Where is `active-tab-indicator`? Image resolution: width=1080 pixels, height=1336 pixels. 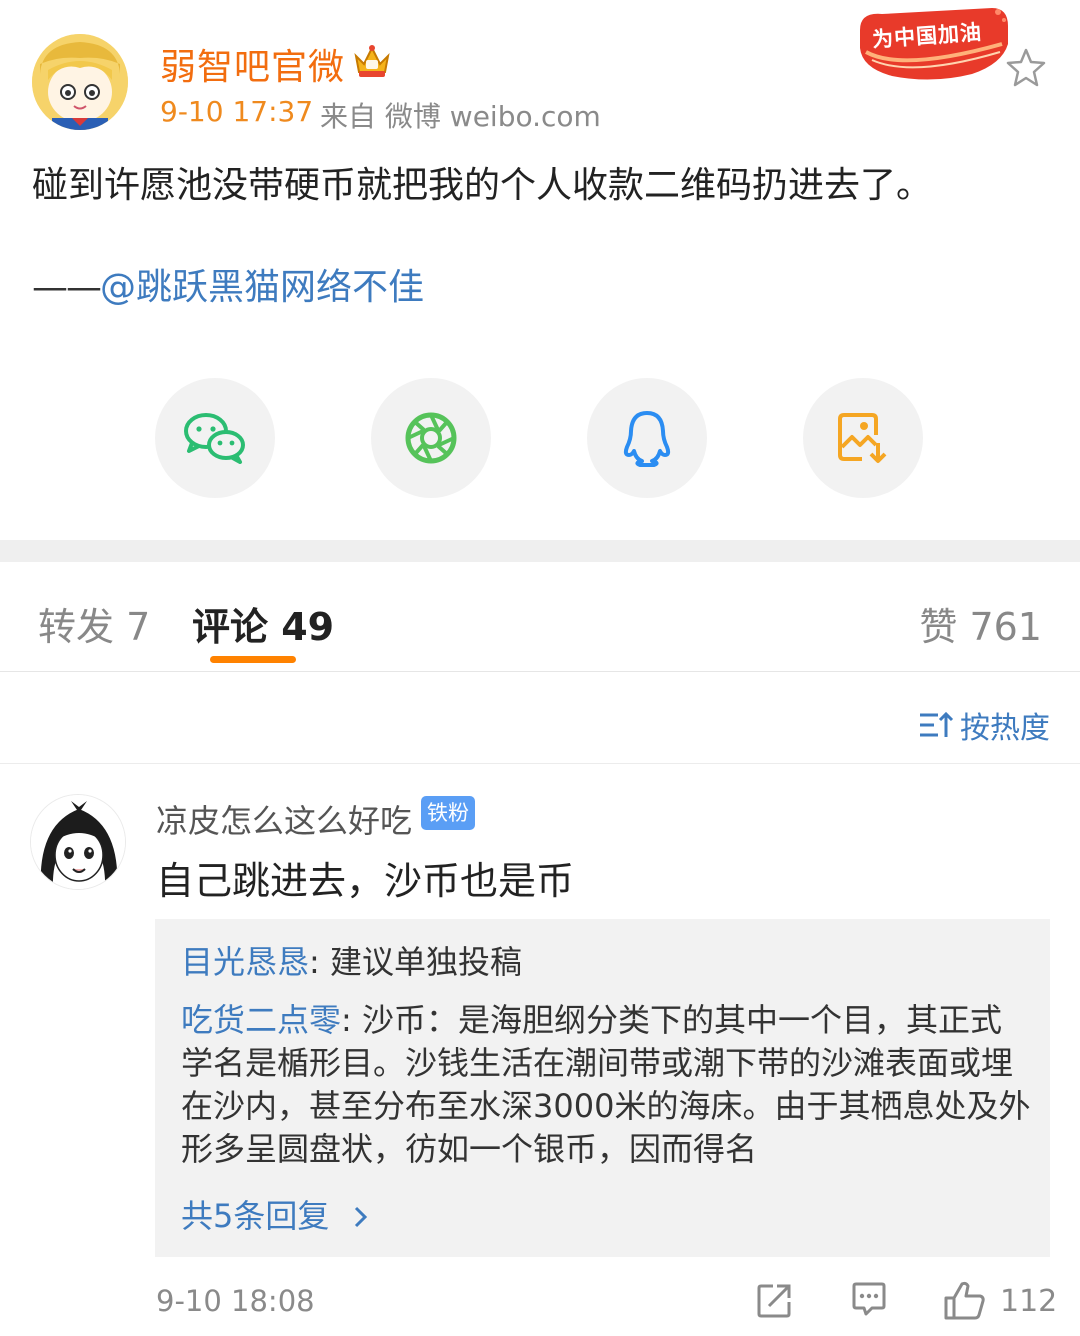
active-tab-indicator is located at coordinates (253, 659).